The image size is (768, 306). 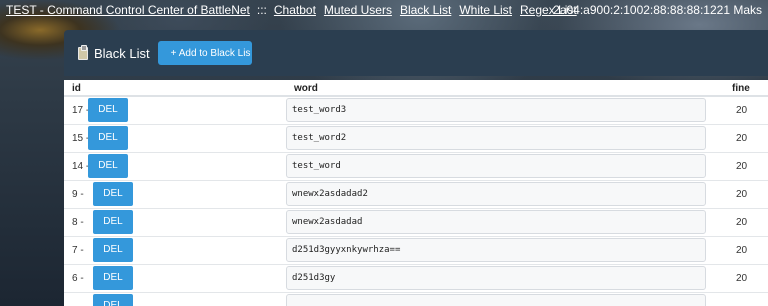 I want to click on panel-header: Black List + Add to Black Lis, so click(x=416, y=53).